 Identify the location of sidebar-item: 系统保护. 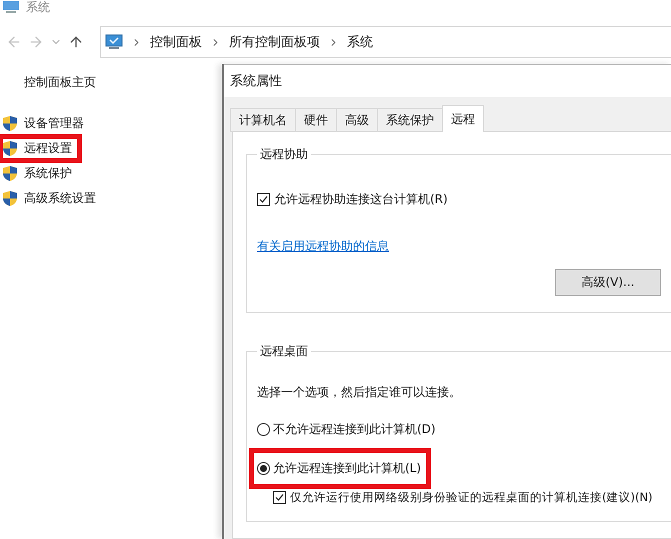
(40, 173).